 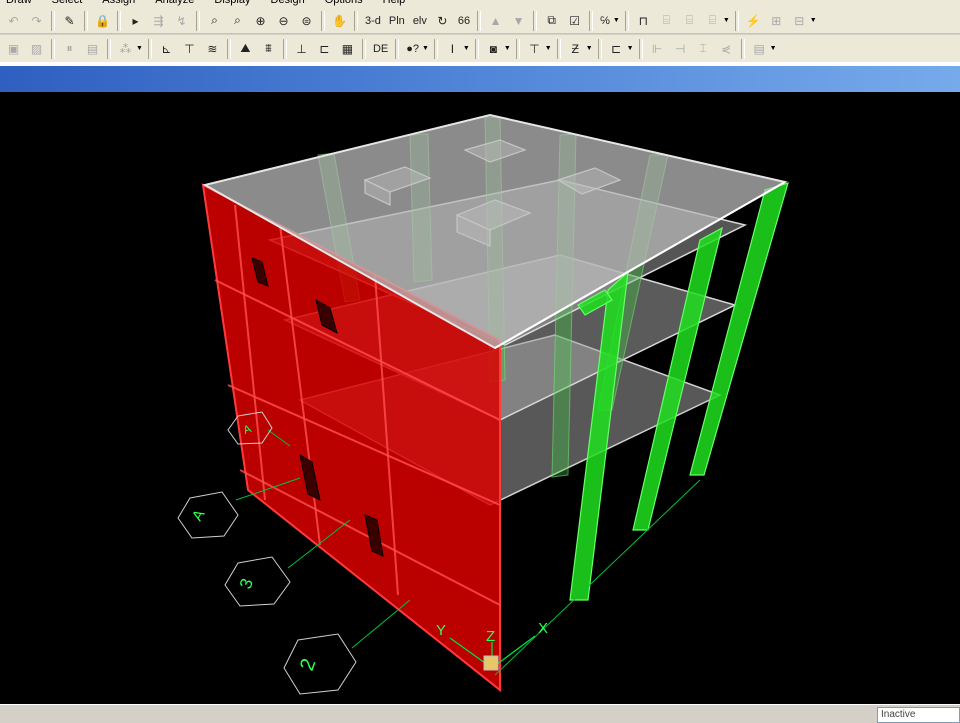 I want to click on brace2-icon: ⊣, so click(x=680, y=48).